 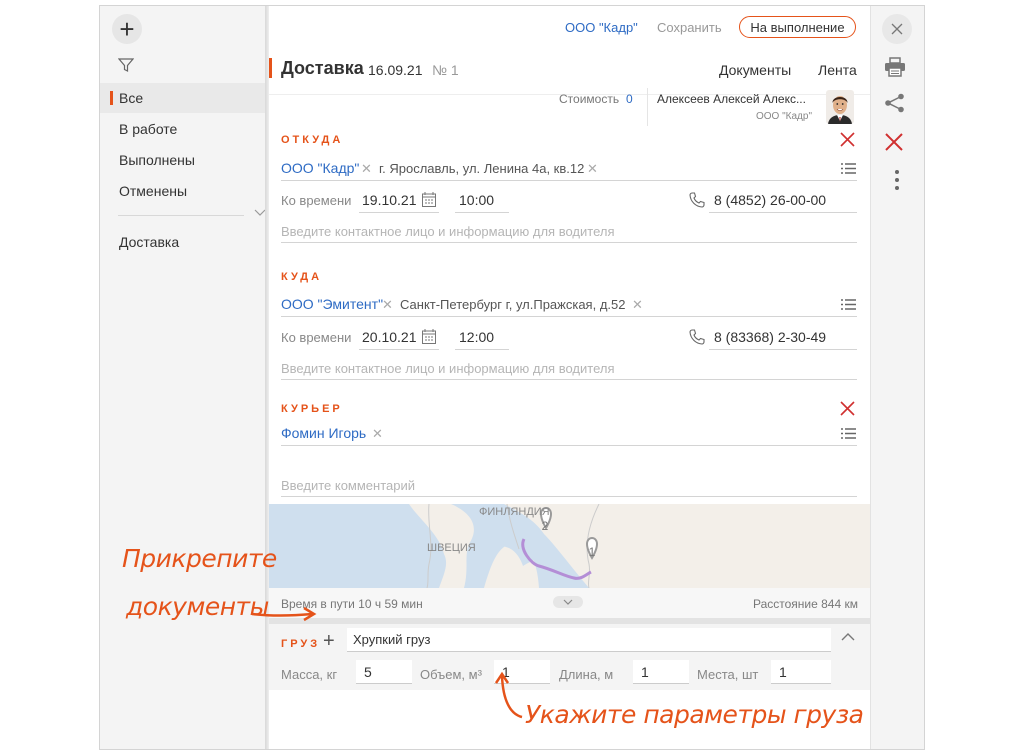 What do you see at coordinates (332, 304) in the screenshot?
I see `to-org: ООО "Эмитент"` at bounding box center [332, 304].